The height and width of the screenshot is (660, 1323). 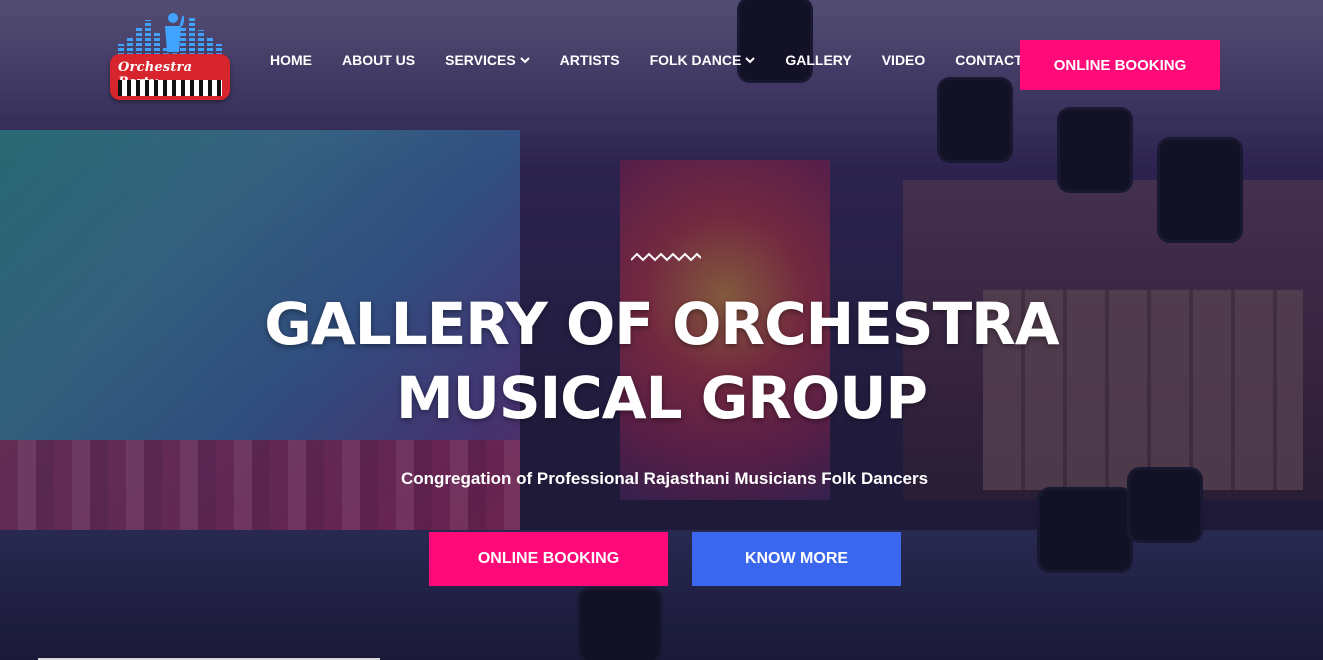 I want to click on online-booking-nav-button: ONLINE BOOKING, so click(x=1120, y=65).